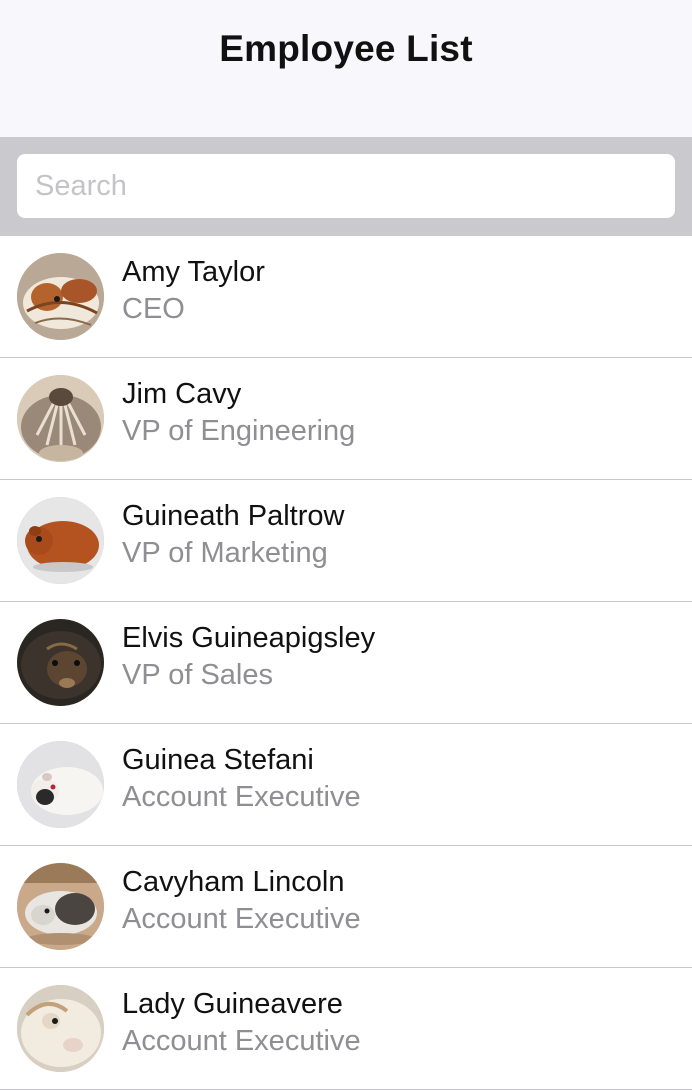 The height and width of the screenshot is (1090, 692). I want to click on employee-row: Guinea Stefani Account Executive, so click(346, 785).